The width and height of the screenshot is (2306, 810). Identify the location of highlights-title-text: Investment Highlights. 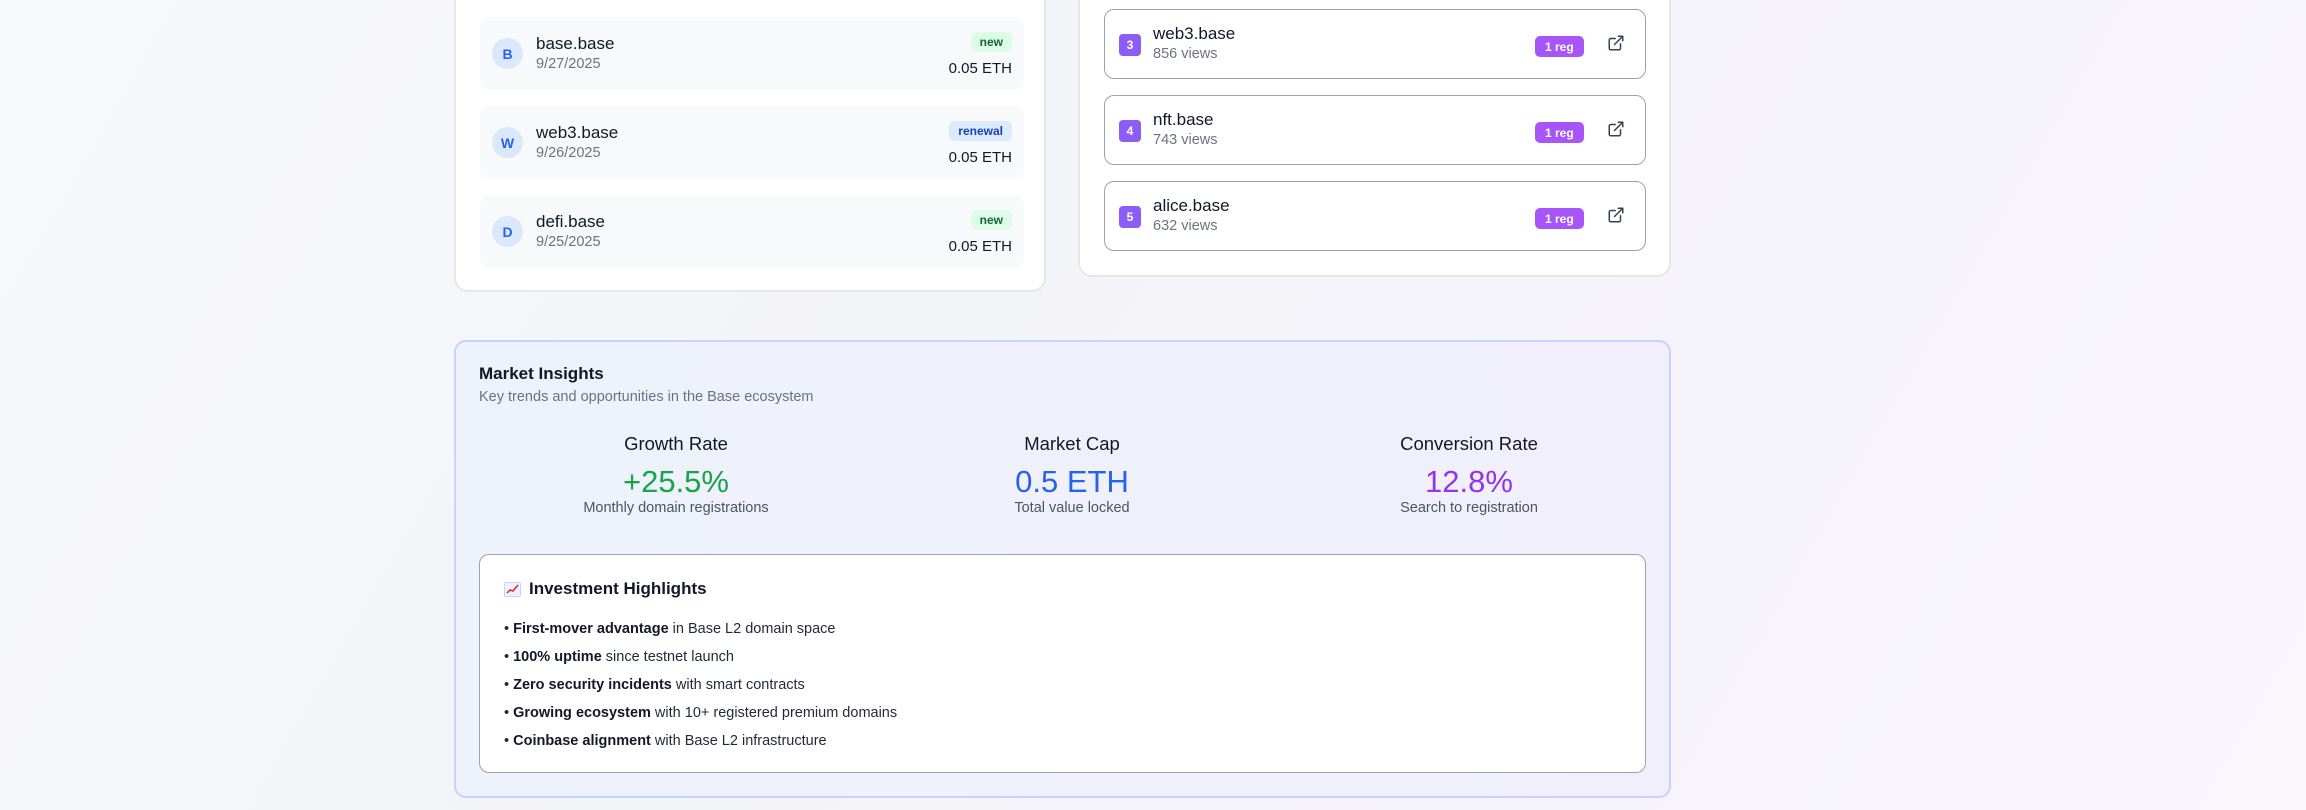
(618, 588).